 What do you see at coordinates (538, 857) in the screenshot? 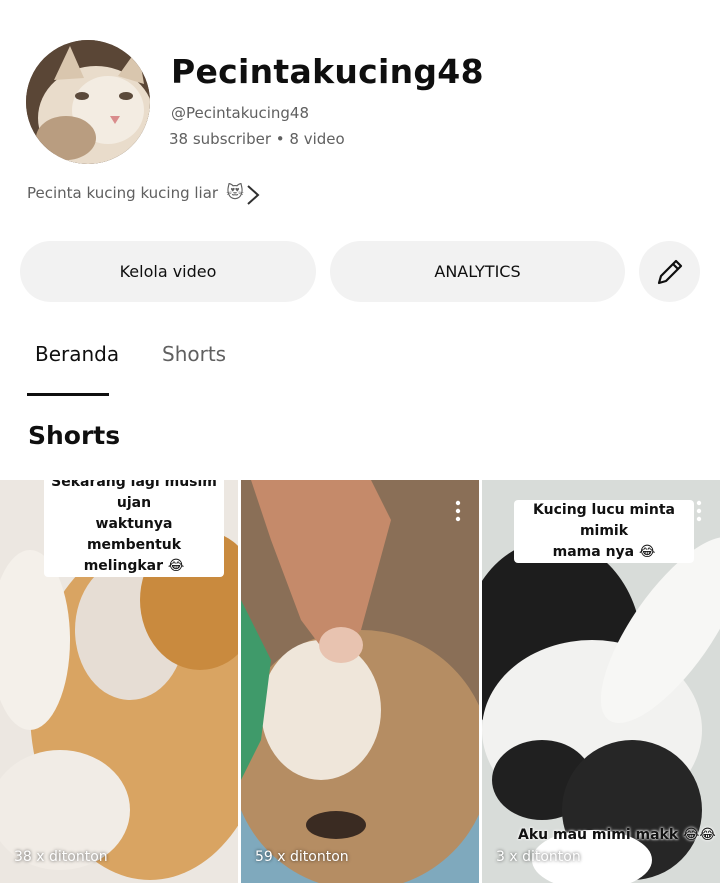
I see `view-count: 3 x ditonton` at bounding box center [538, 857].